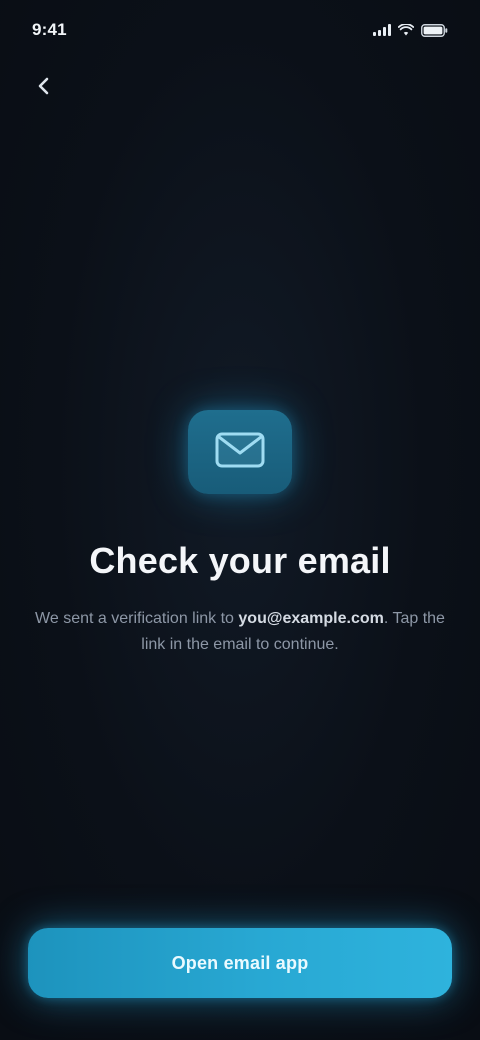 The image size is (480, 1040). I want to click on mail-badge, so click(240, 452).